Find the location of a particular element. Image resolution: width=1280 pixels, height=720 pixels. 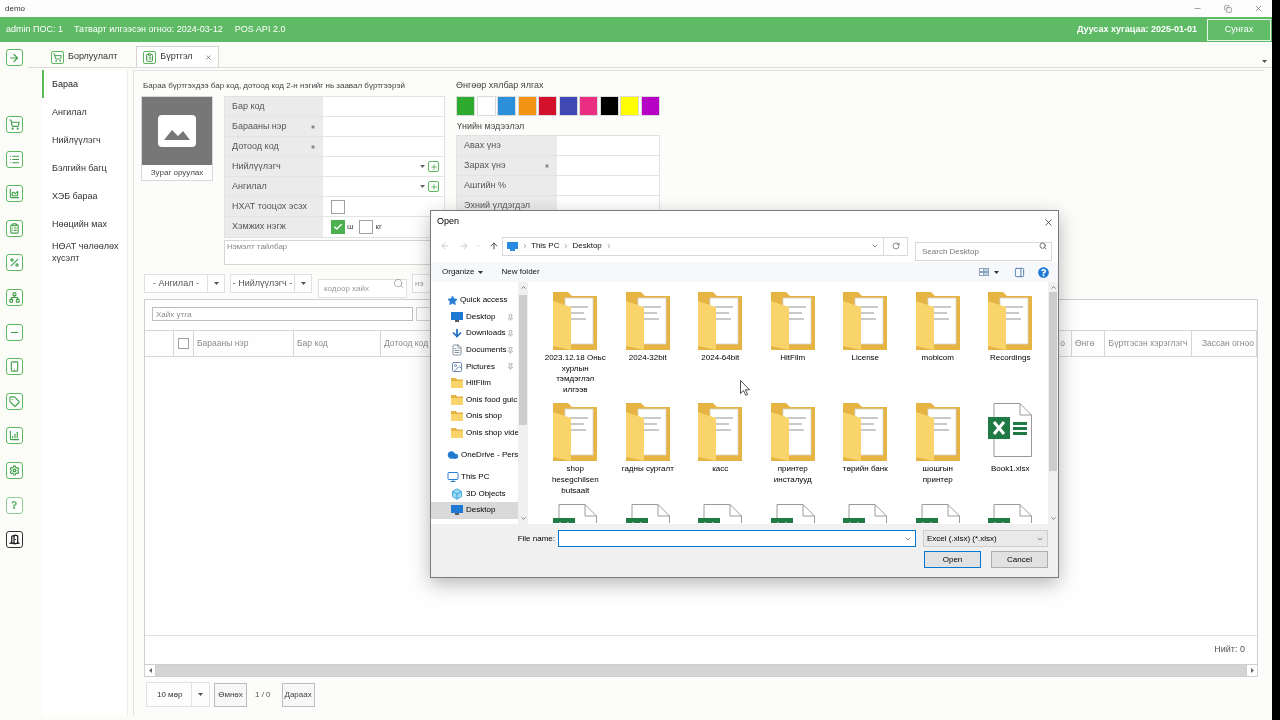

sidebar-item: Бараа is located at coordinates (84, 84).